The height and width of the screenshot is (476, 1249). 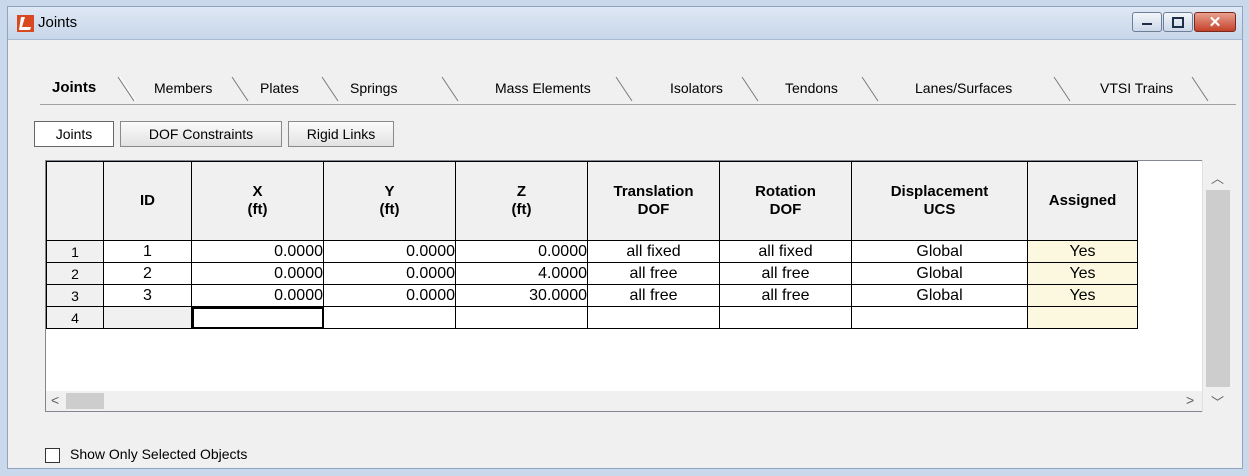 What do you see at coordinates (521, 191) in the screenshot?
I see `header-line: Z` at bounding box center [521, 191].